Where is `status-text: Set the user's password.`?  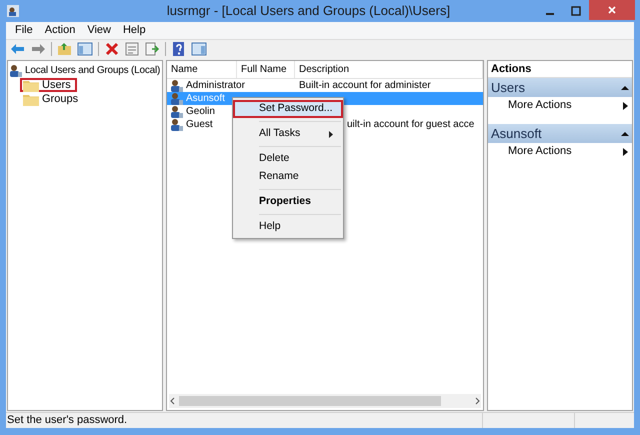 status-text: Set the user's password. is located at coordinates (67, 420).